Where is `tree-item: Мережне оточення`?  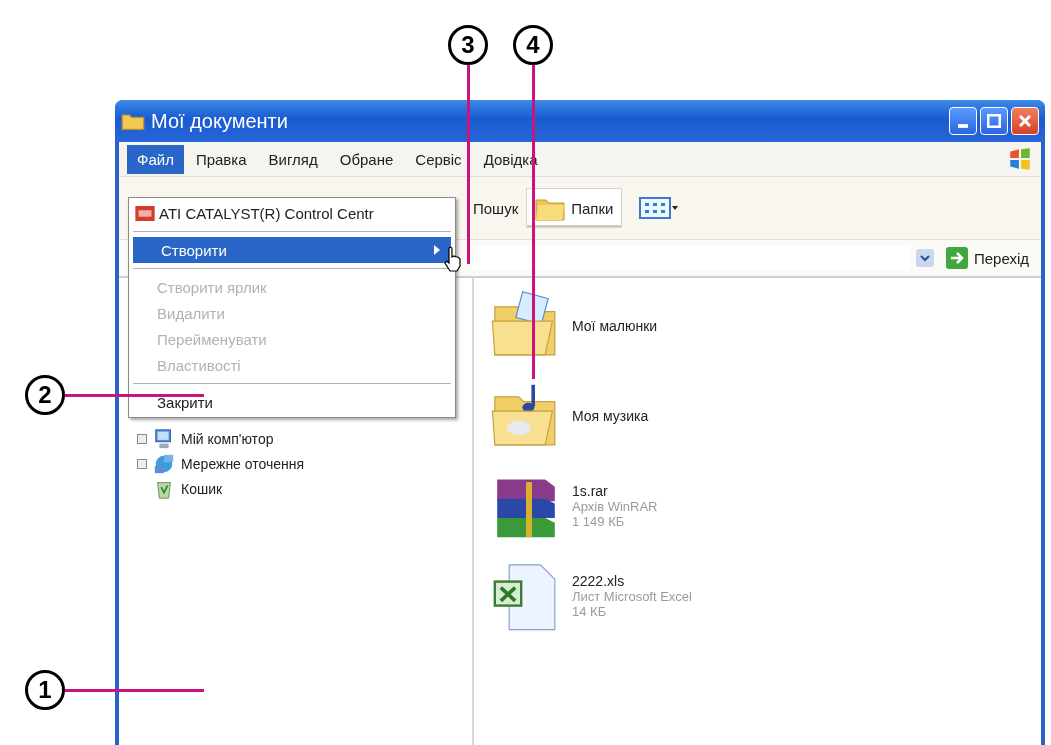 tree-item: Мережне оточення is located at coordinates (243, 464).